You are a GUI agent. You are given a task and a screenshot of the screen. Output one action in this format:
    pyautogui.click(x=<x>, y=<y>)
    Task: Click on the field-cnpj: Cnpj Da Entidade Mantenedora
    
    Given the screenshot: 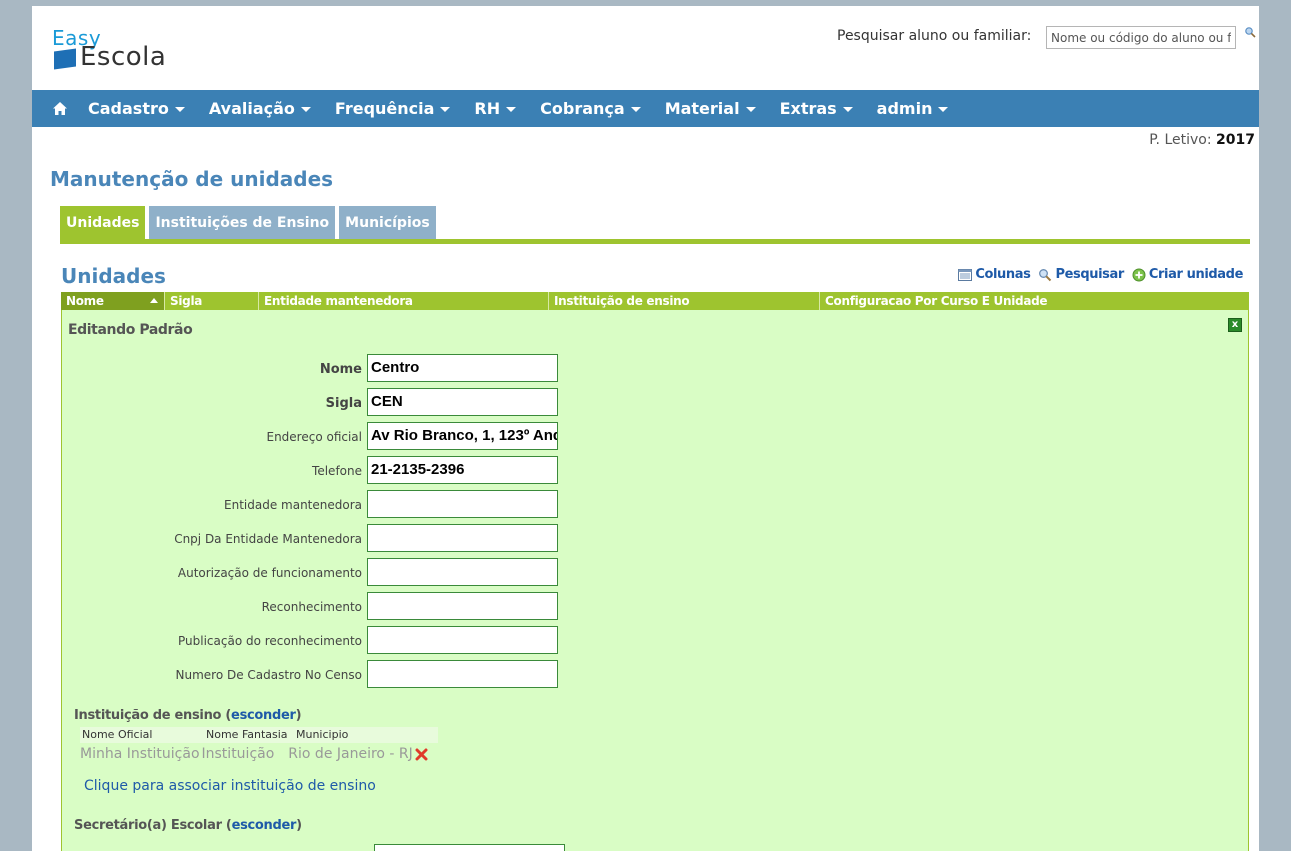 What is the action you would take?
    pyautogui.click(x=362, y=538)
    